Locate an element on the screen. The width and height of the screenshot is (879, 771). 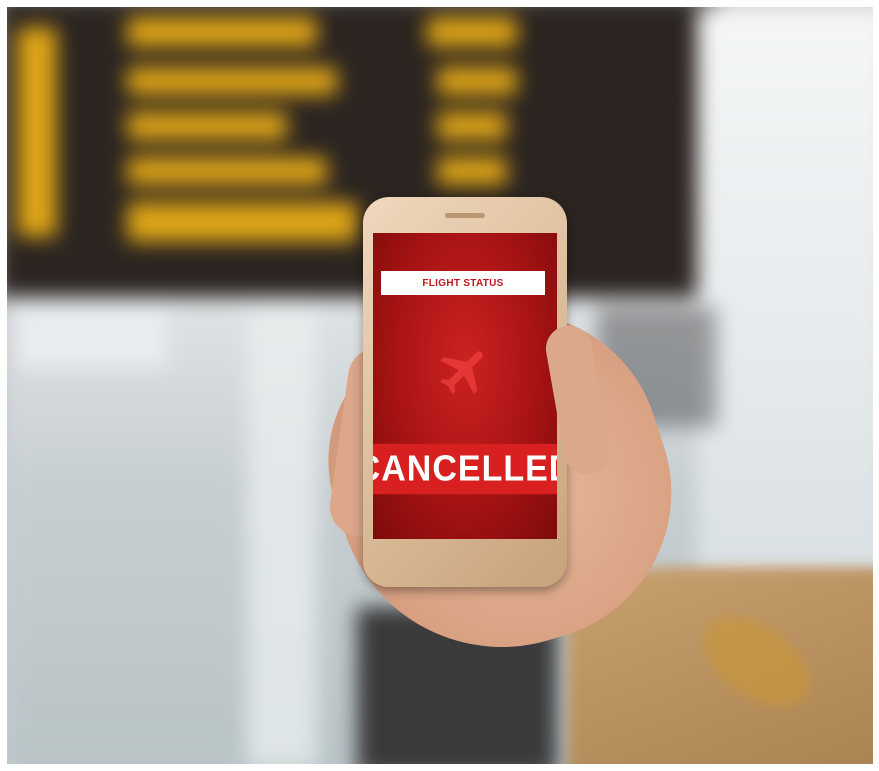
sign-panel is located at coordinates (92, 337).